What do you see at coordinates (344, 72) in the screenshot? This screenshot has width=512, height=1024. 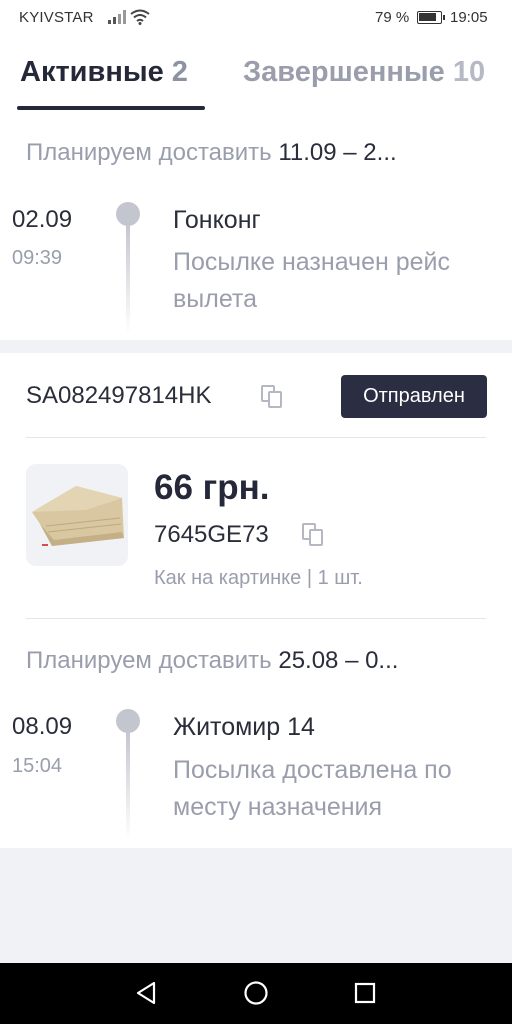 I see `tab-label: Завершенные` at bounding box center [344, 72].